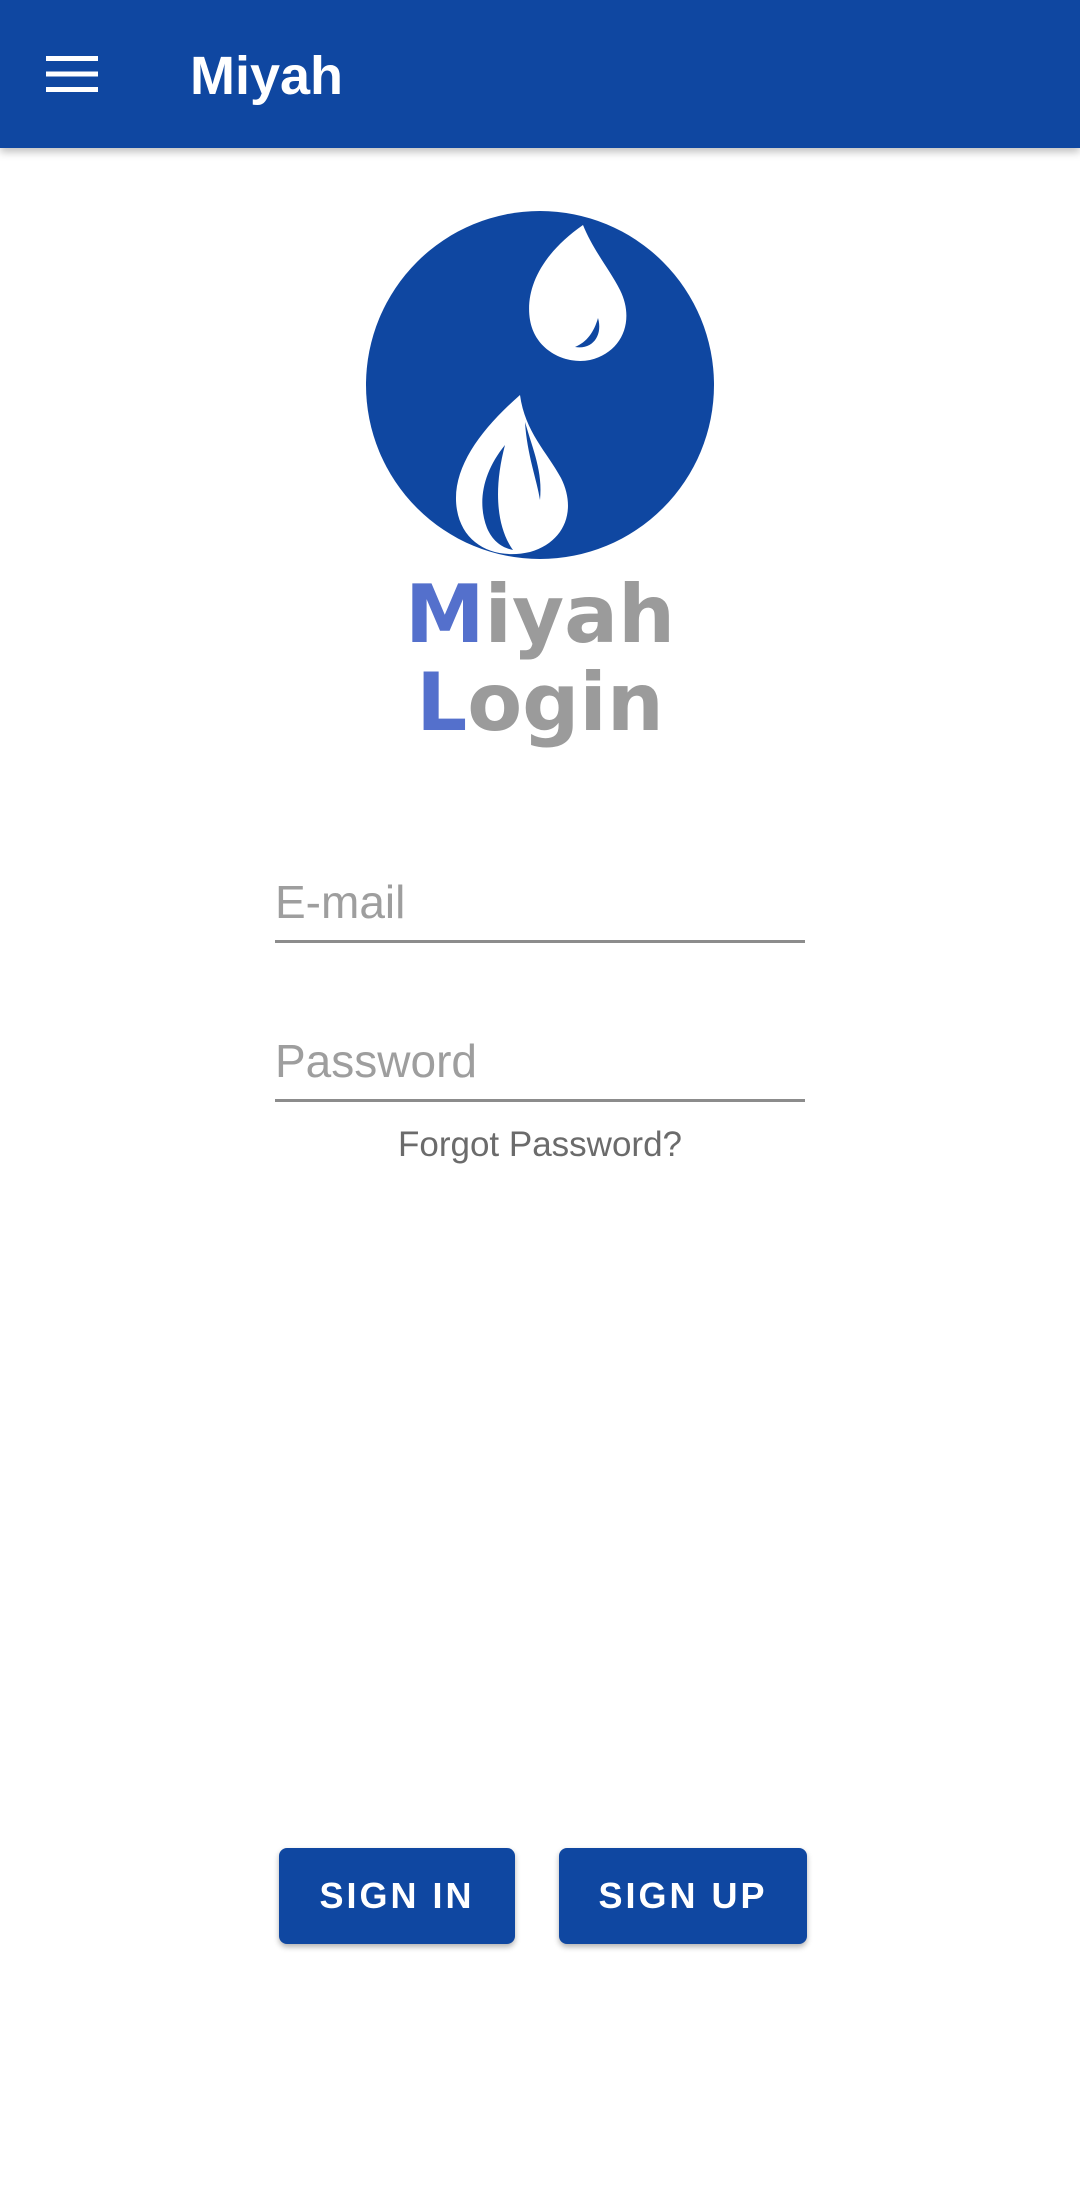 Image resolution: width=1080 pixels, height=2212 pixels. I want to click on app-title: Miyah, so click(267, 76).